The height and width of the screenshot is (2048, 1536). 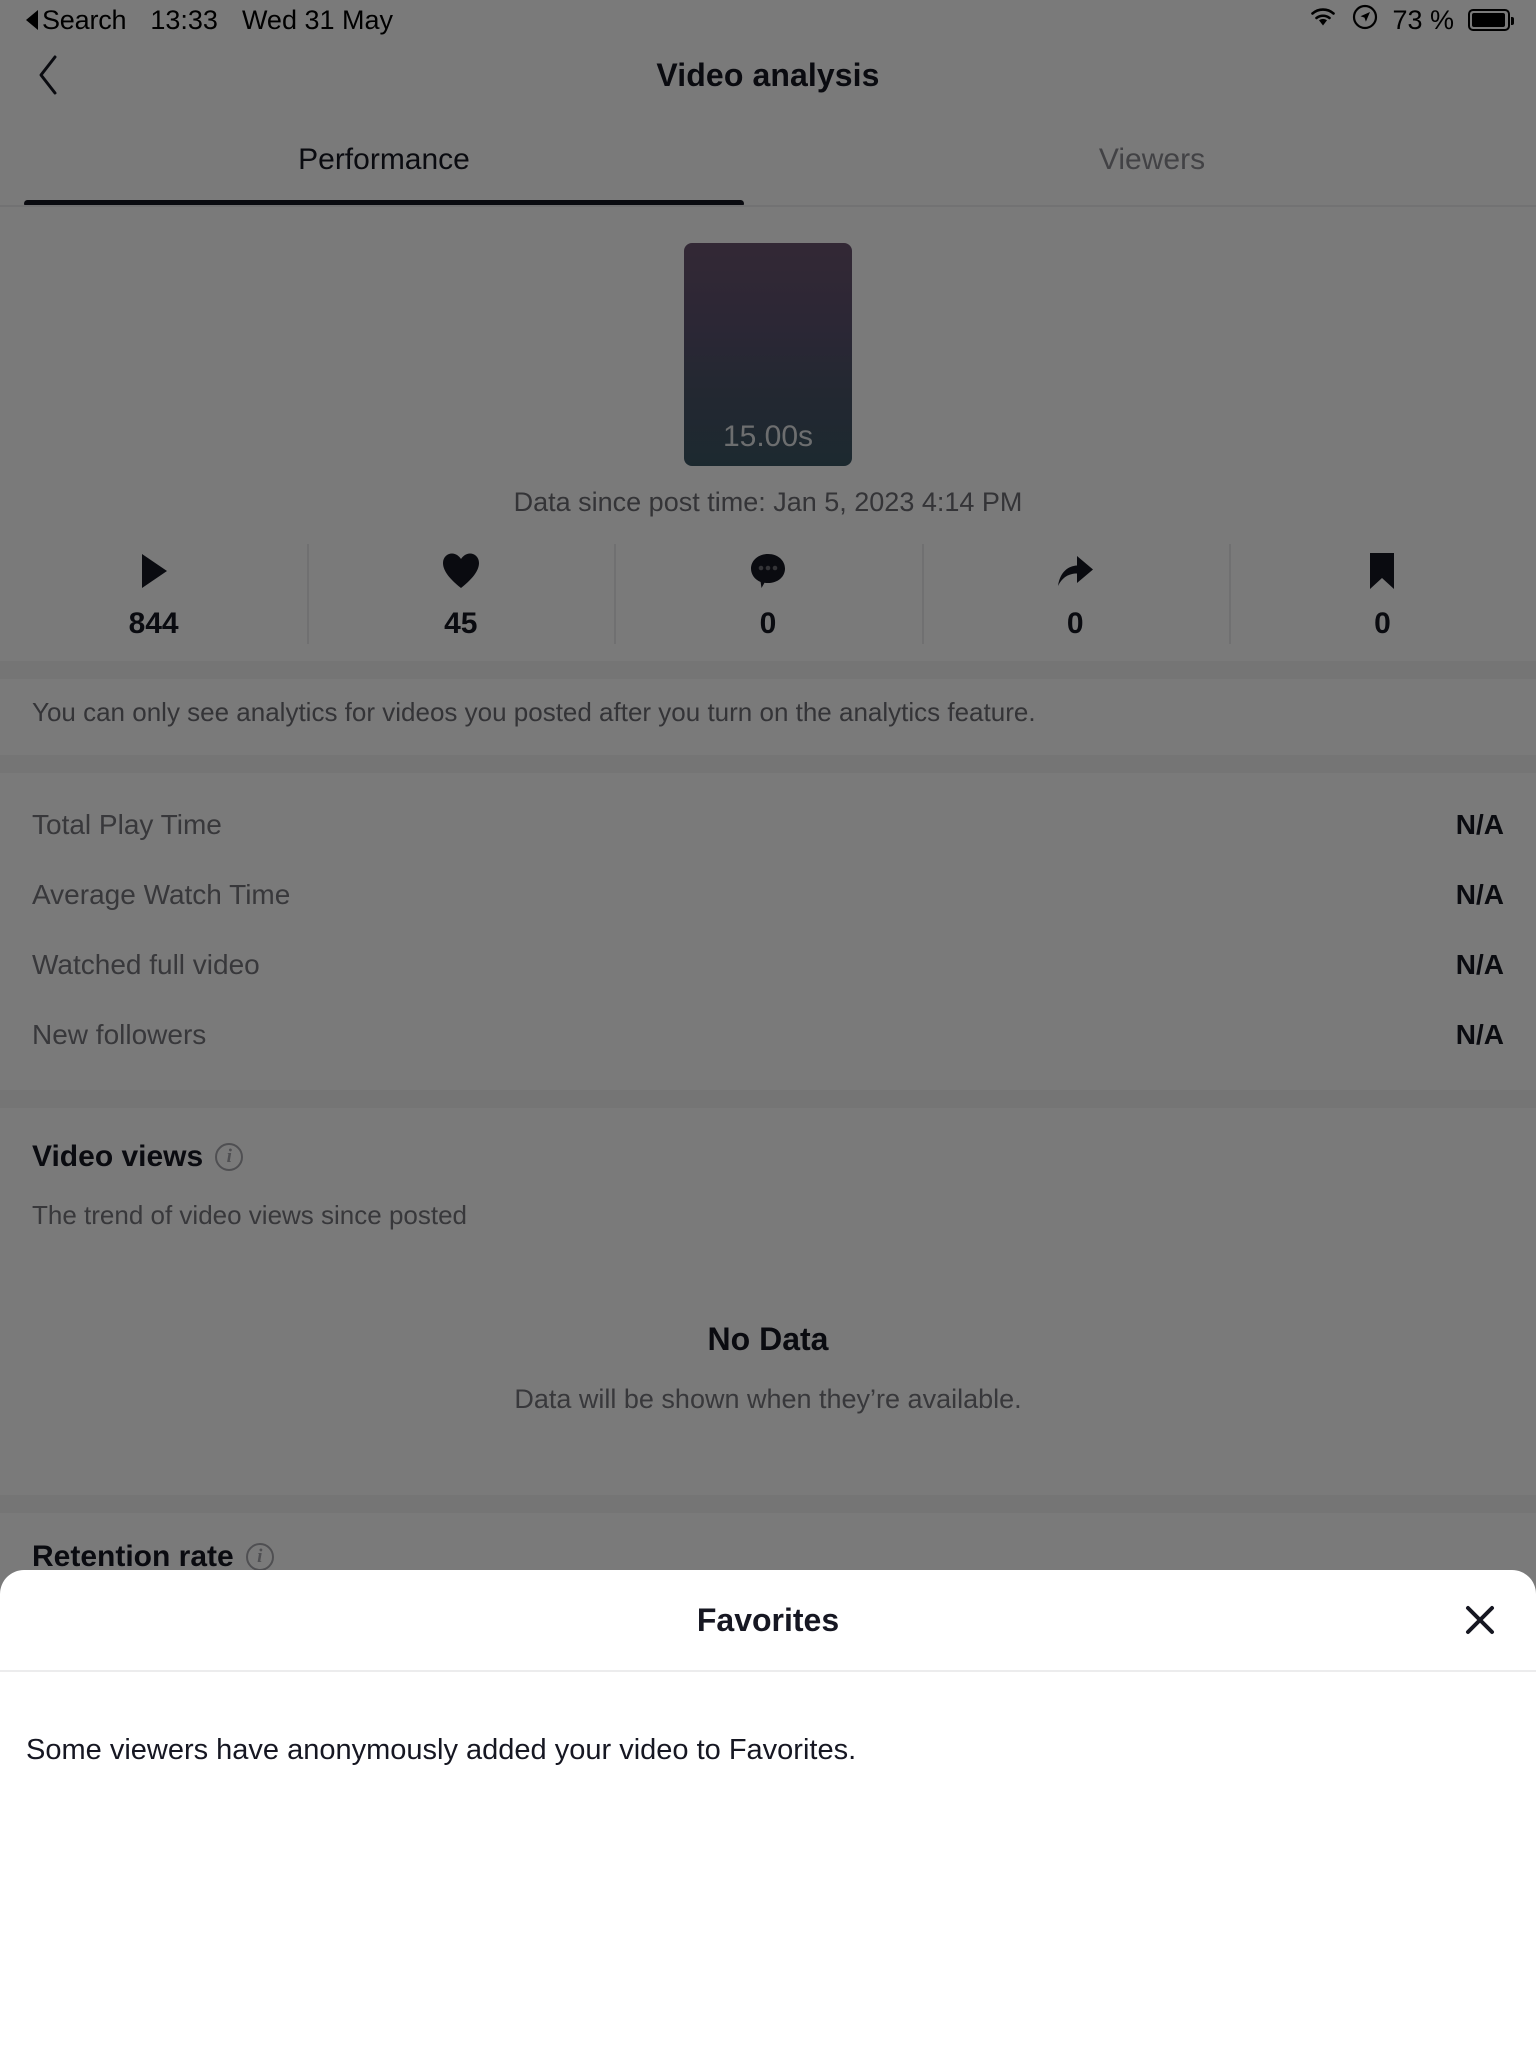 I want to click on wifi-icon, so click(x=1323, y=20).